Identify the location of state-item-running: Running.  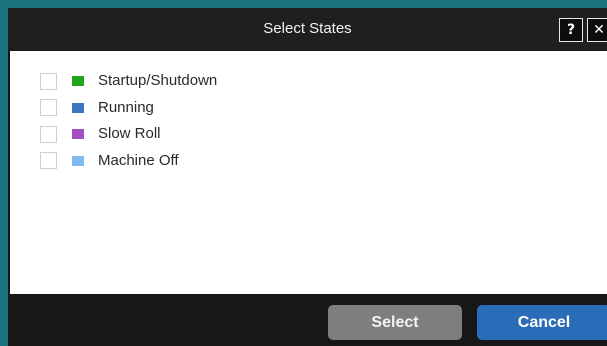
(128, 108).